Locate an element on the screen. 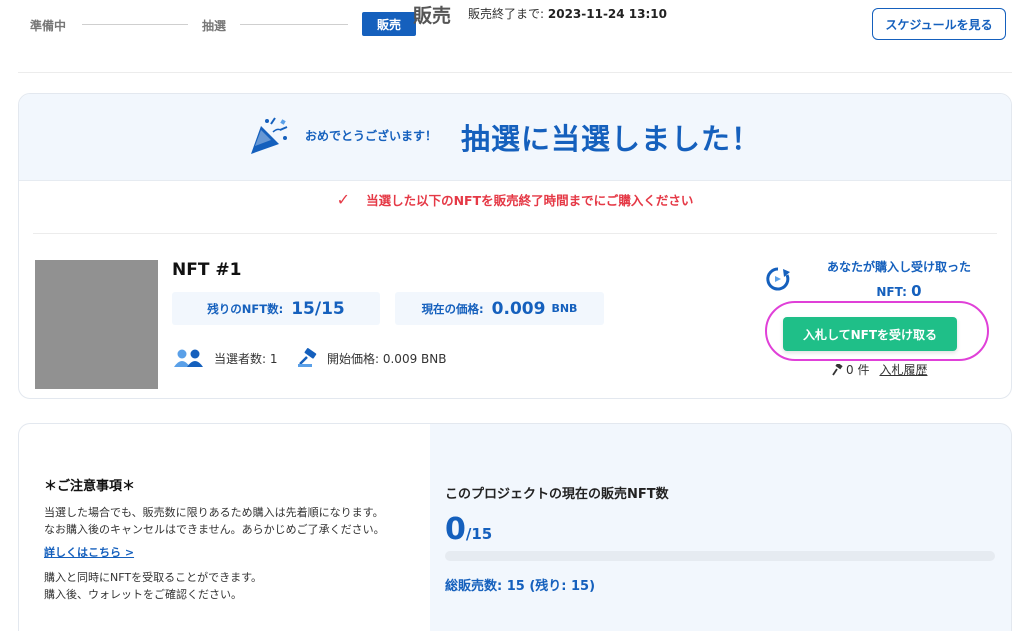 The image size is (1024, 631). sale-end-value: 2023-11-24 13:10 is located at coordinates (607, 14).